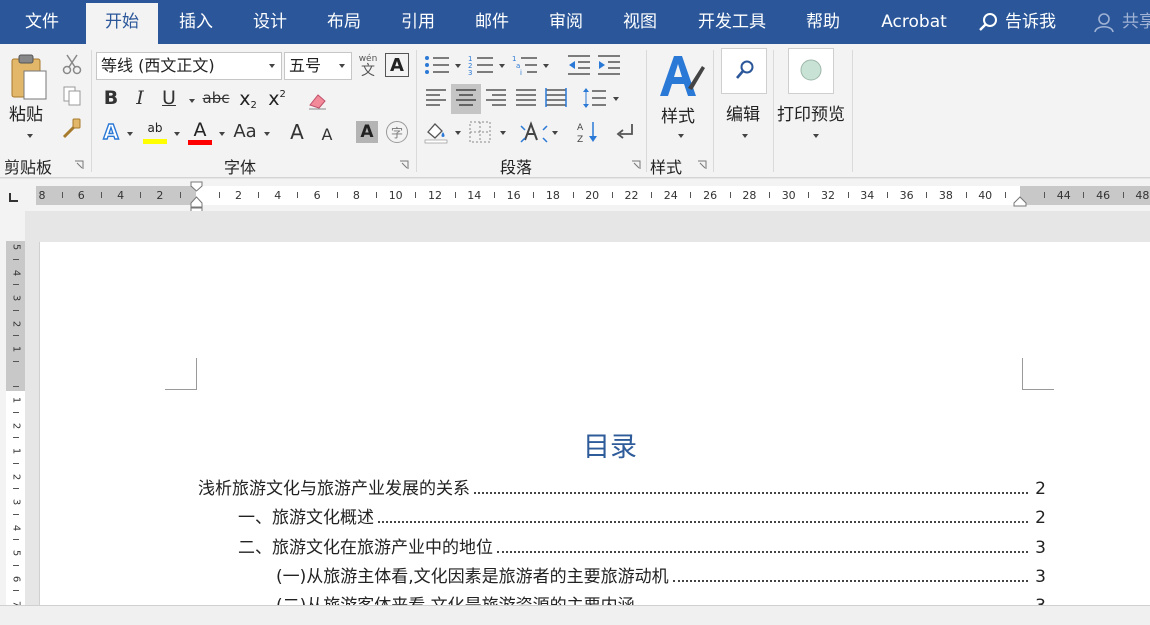 This screenshot has width=1150, height=625. What do you see at coordinates (555, 133) in the screenshot?
I see `asian-layout-dropdown-icon` at bounding box center [555, 133].